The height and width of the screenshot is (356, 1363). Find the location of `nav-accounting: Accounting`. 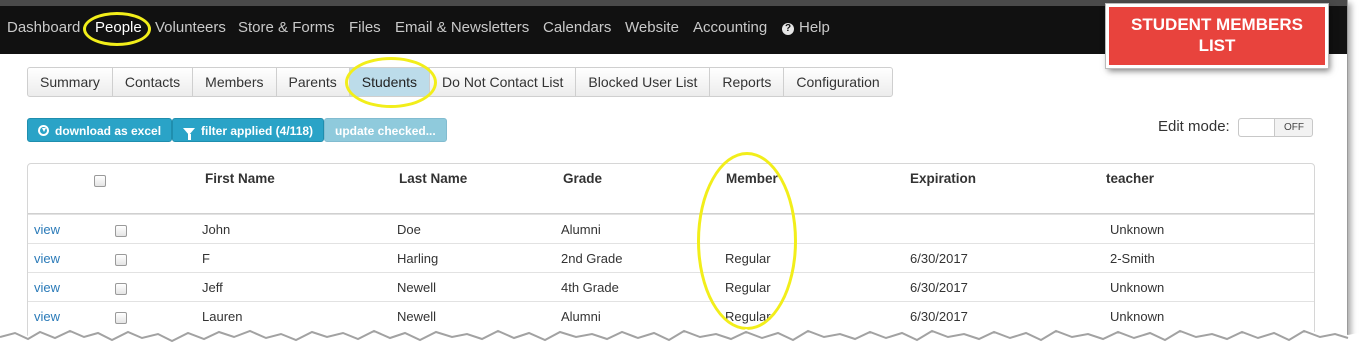

nav-accounting: Accounting is located at coordinates (730, 27).